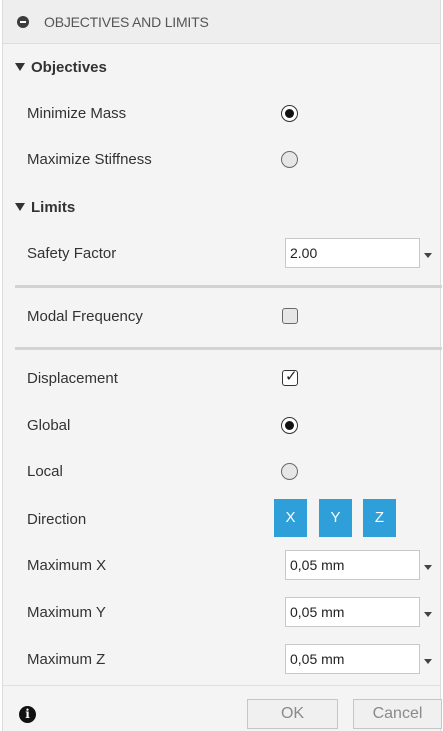 Image resolution: width=443 pixels, height=731 pixels. Describe the element at coordinates (53, 207) in the screenshot. I see `limits-title: Limits` at that location.